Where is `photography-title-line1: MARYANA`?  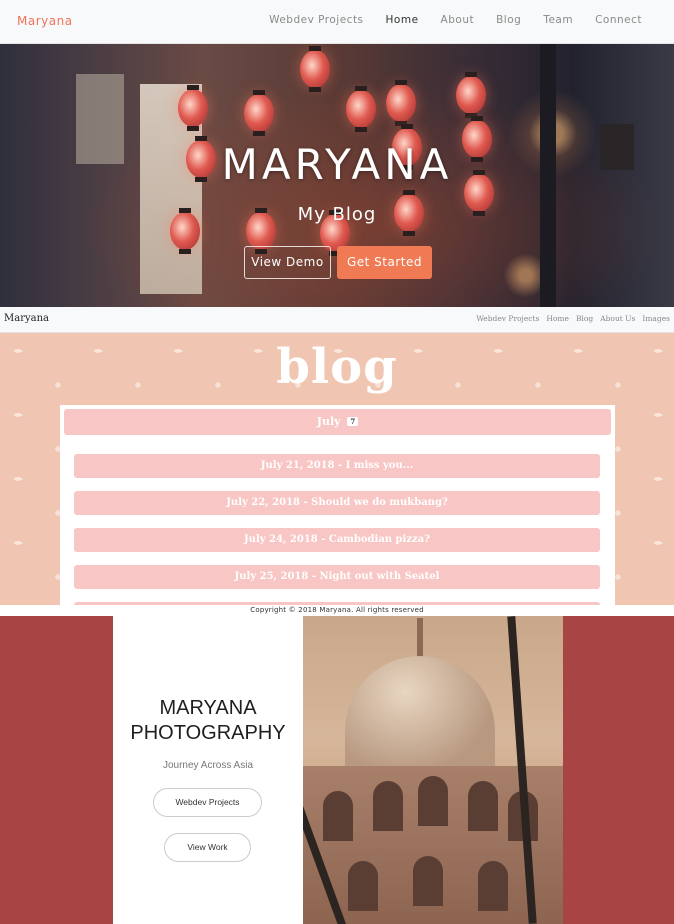
photography-title-line1: MARYANA is located at coordinates (208, 708).